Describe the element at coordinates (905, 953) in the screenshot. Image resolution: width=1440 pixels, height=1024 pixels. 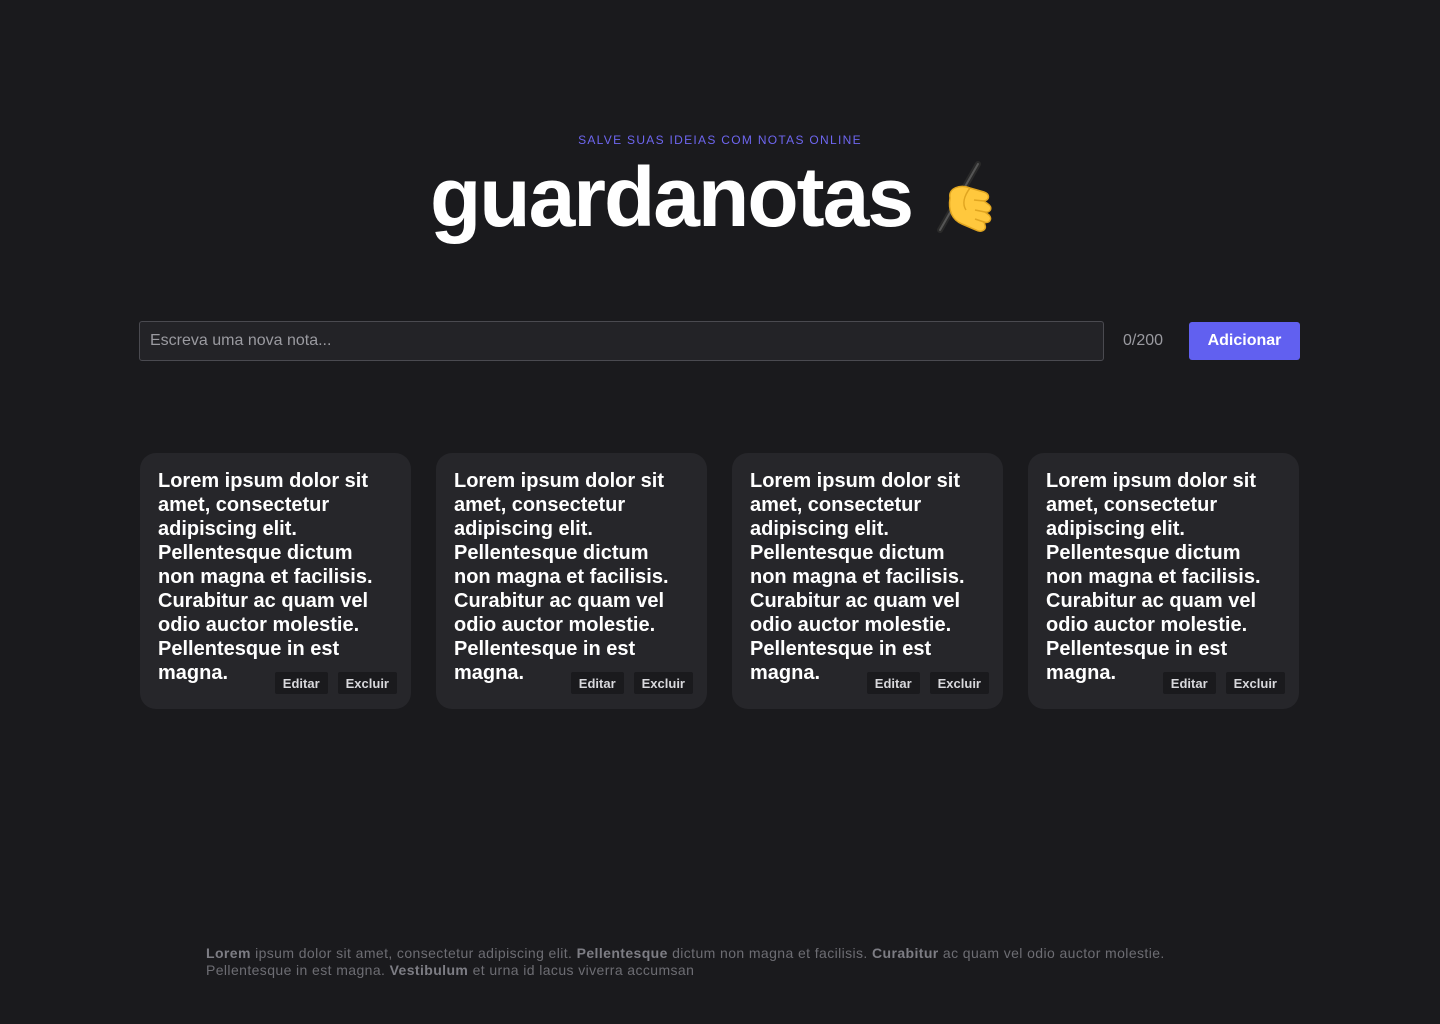
I see `footer-bold: Curabitur` at that location.